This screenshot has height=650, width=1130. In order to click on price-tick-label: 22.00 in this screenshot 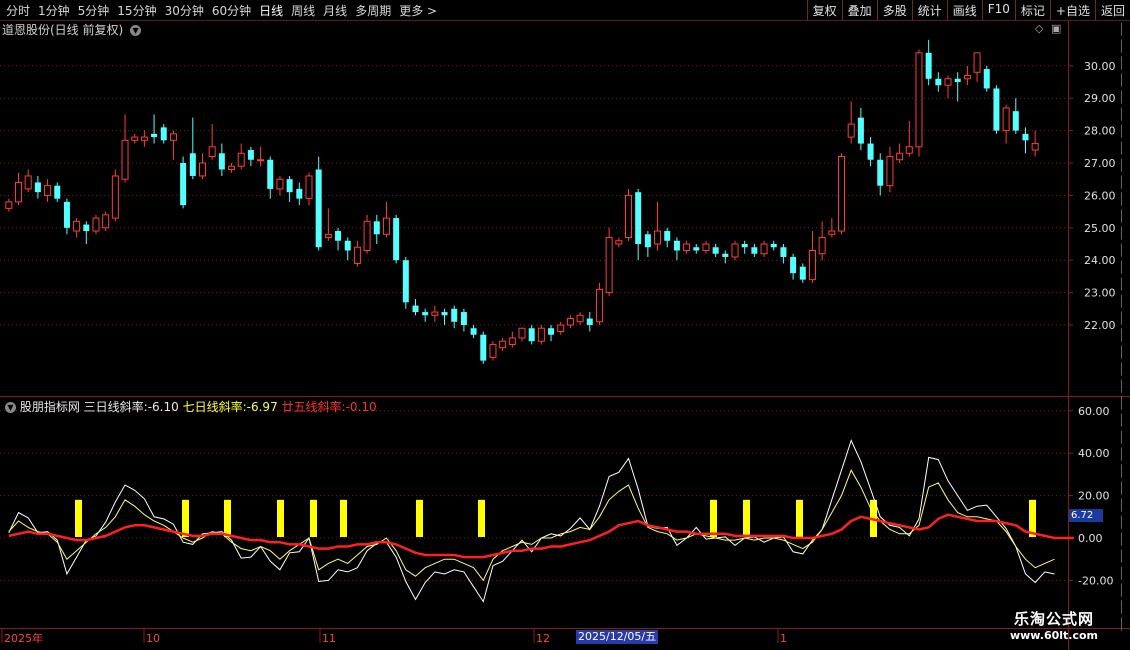, I will do `click(1100, 325)`.